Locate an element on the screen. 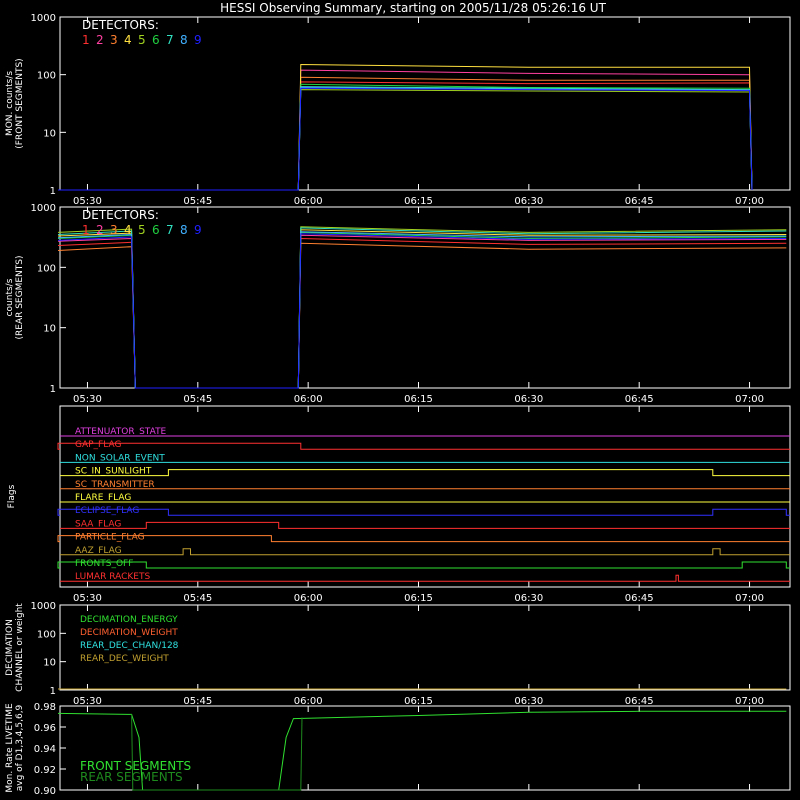 This screenshot has width=800, height=800. y-axis-label: (FRONT SEGMENTS) is located at coordinates (20, 103).